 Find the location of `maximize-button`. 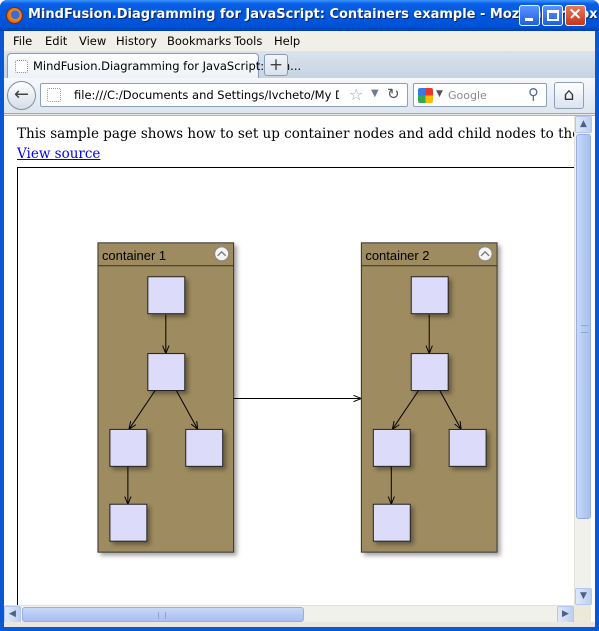

maximize-button is located at coordinates (552, 15).